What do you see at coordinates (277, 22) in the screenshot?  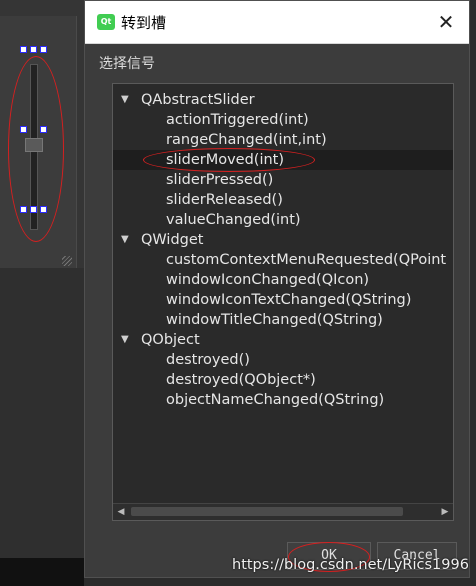 I see `dialog-titlebar: Qt 转到槽 ✕` at bounding box center [277, 22].